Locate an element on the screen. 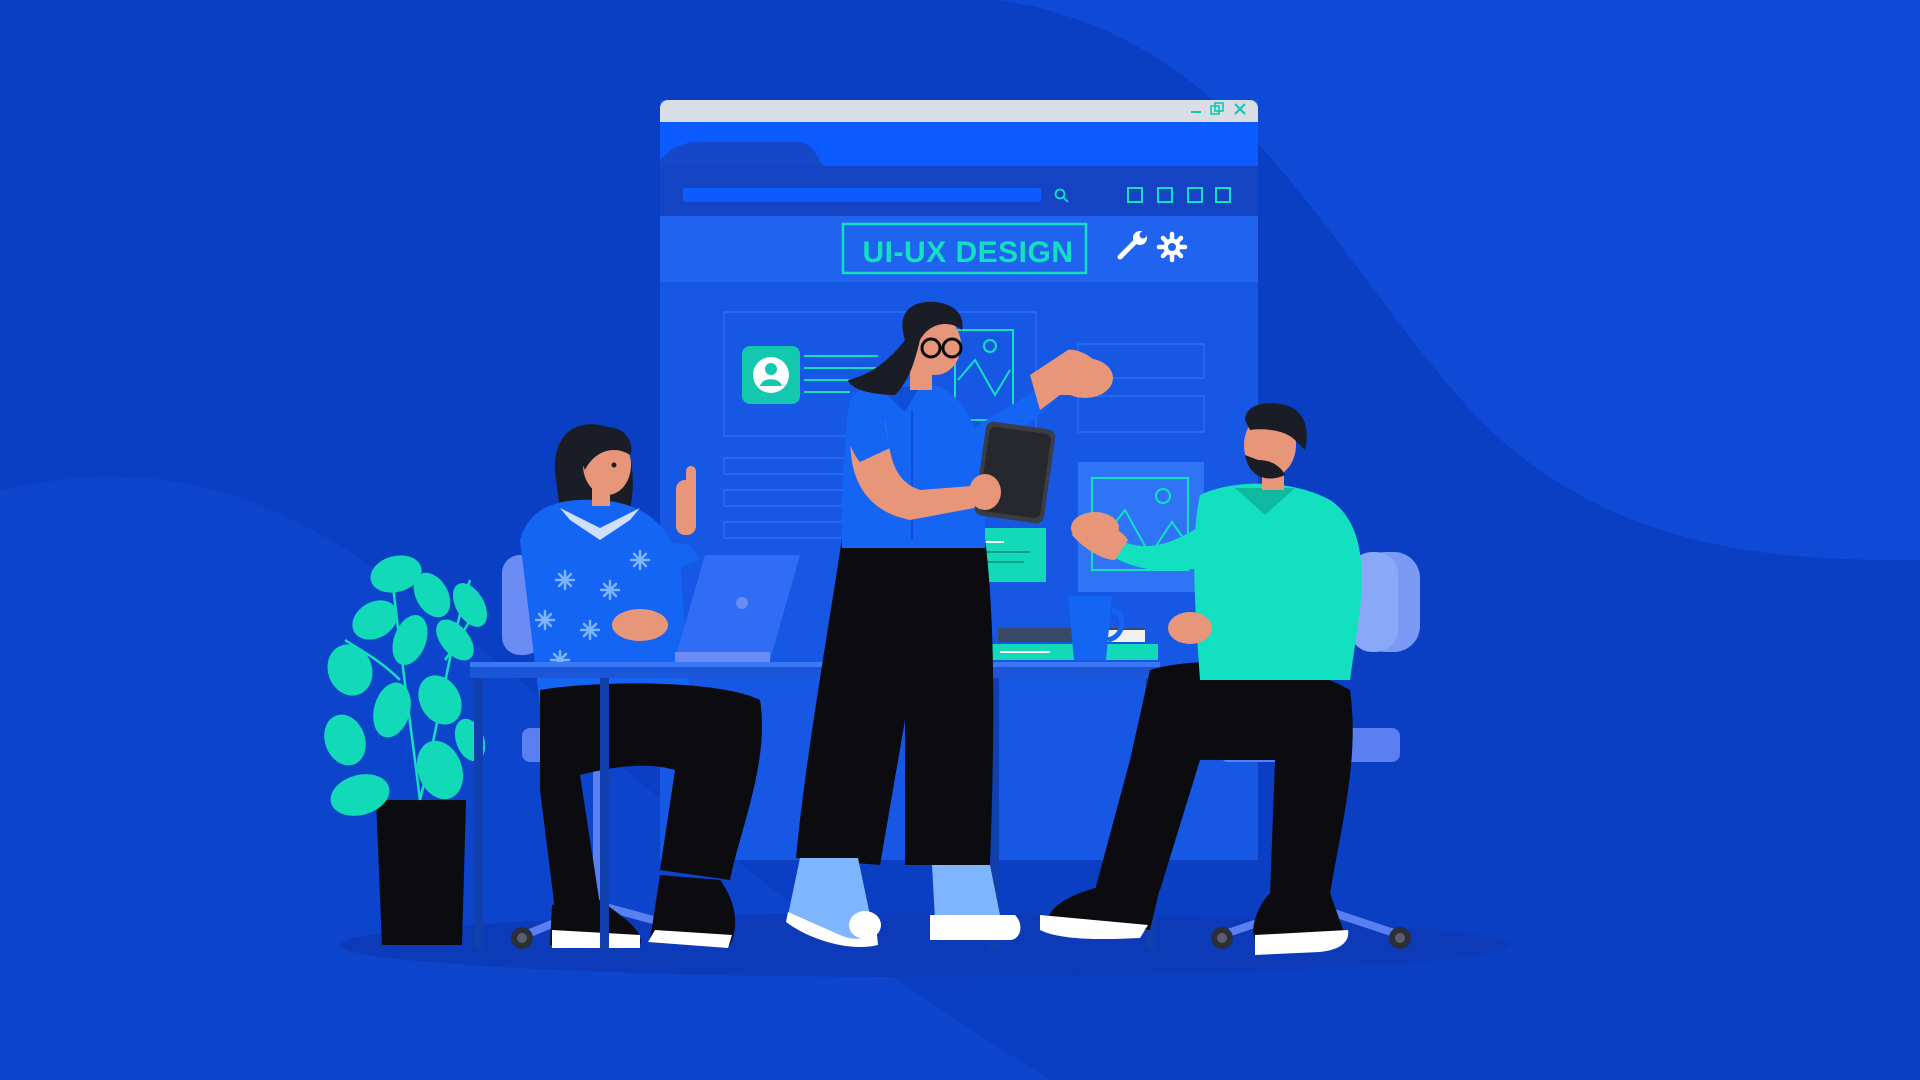 Image resolution: width=1920 pixels, height=1080 pixels. design-banner-label: UI-UX DESIGN is located at coordinates (967, 252).